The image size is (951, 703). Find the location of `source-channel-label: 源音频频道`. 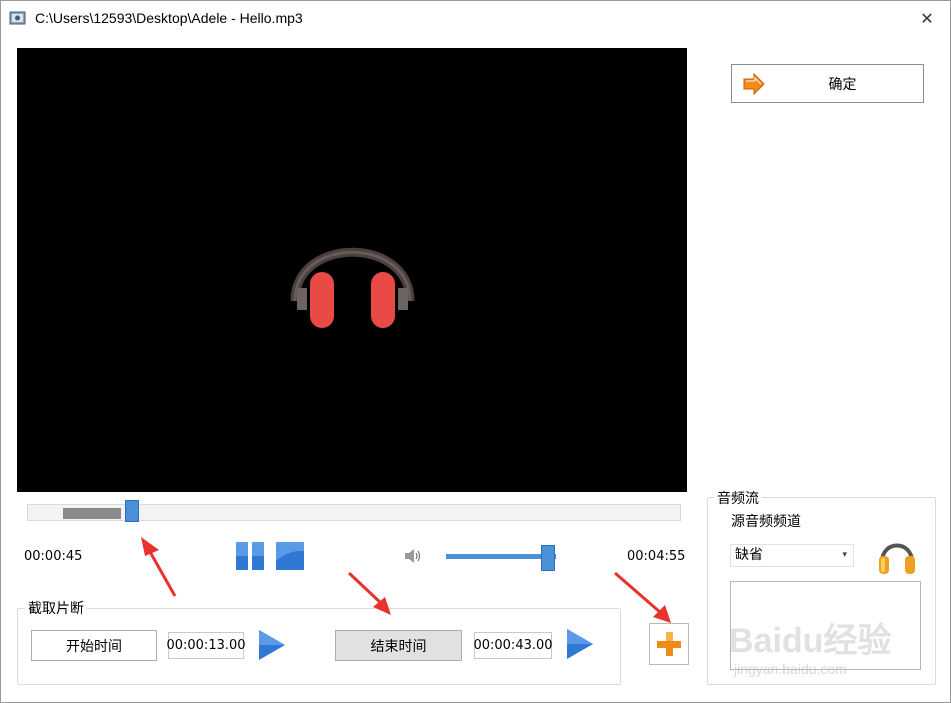

source-channel-label: 源音频频道 is located at coordinates (766, 522).